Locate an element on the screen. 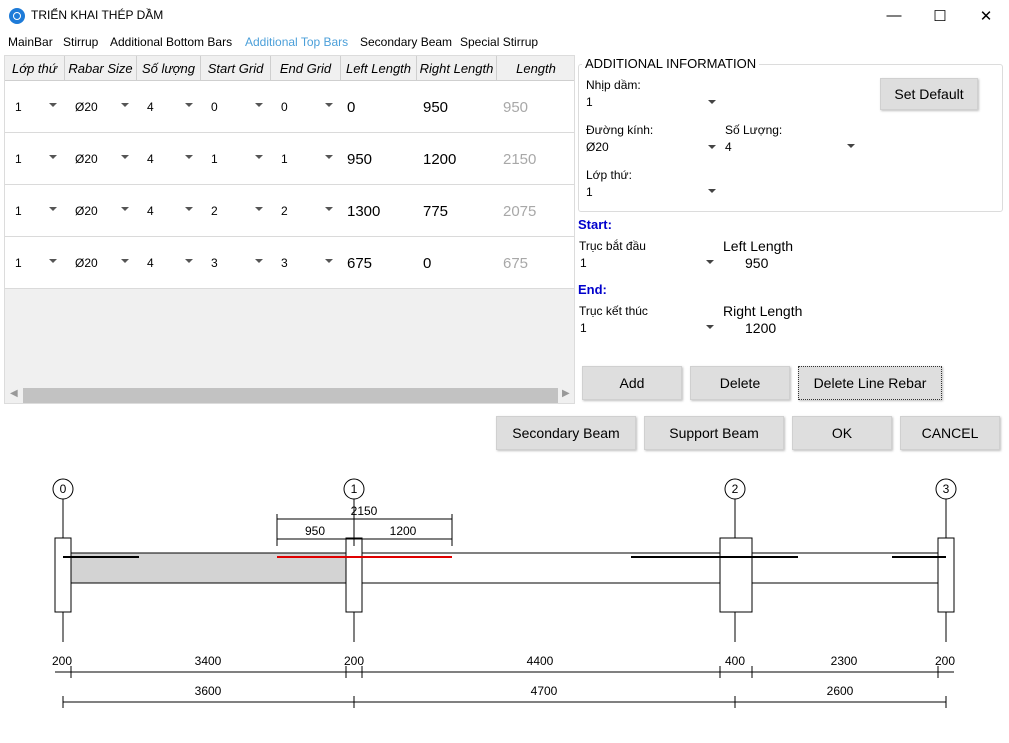 The image size is (1009, 743). header-rabar-size: Rabar Size is located at coordinates (101, 68).